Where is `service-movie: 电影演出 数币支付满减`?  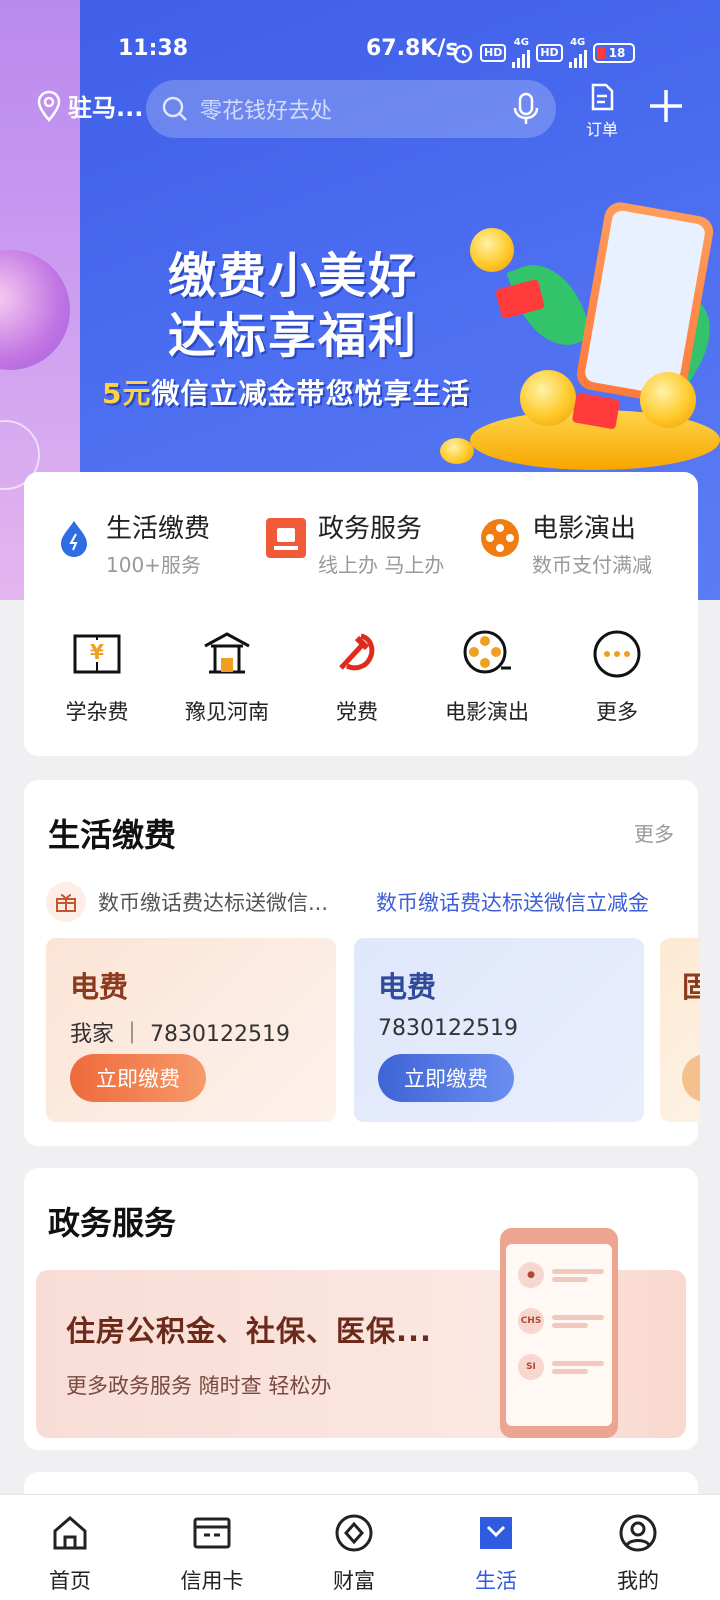 service-movie: 电影演出 数币支付满减 is located at coordinates (566, 543).